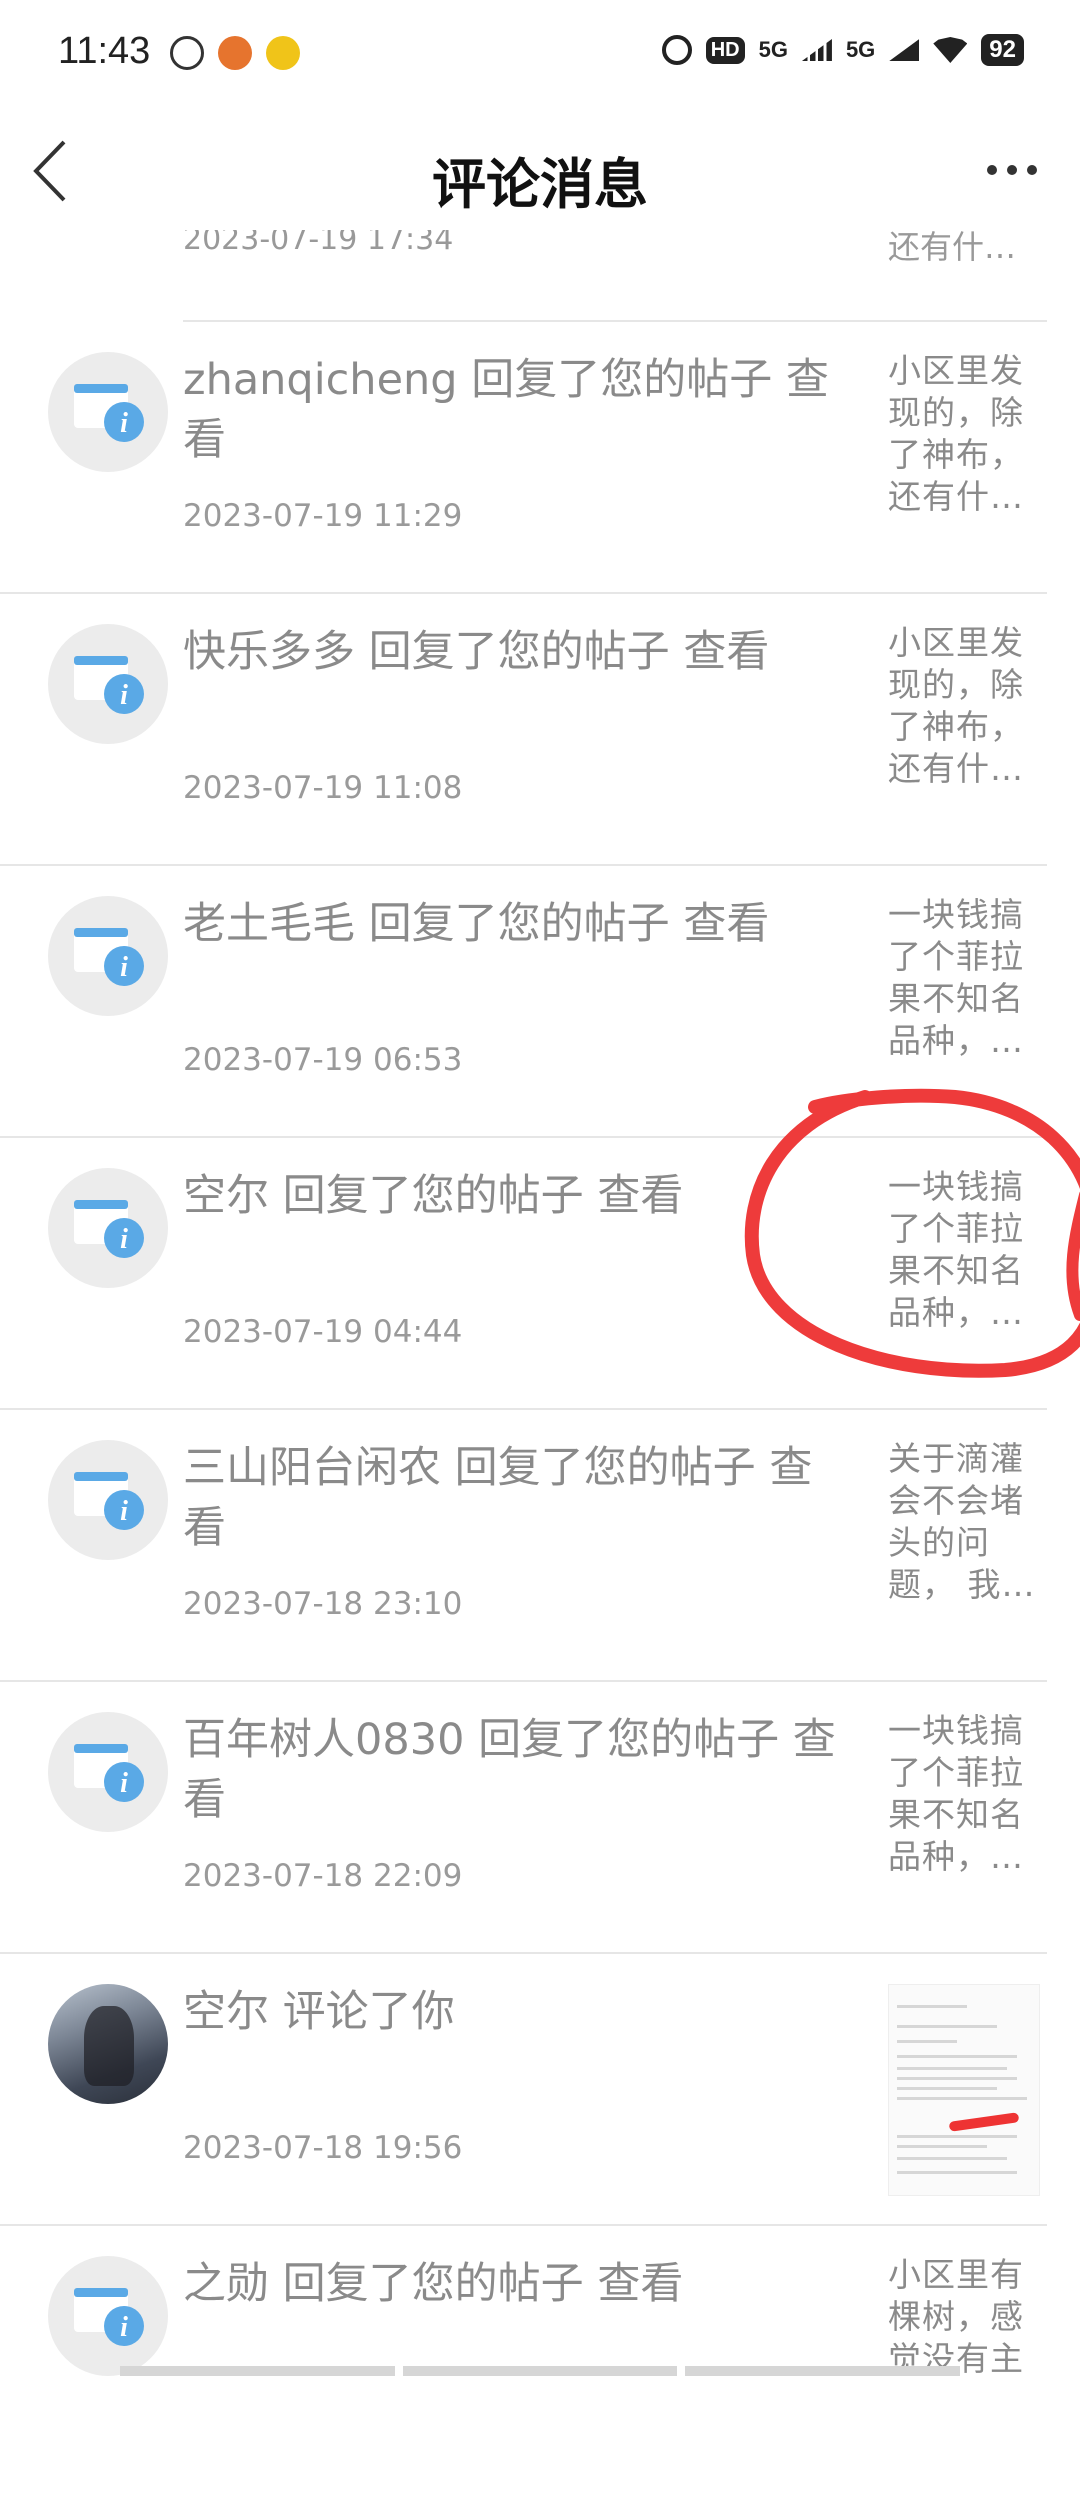 The image size is (1080, 2496). I want to click on sender-name: zhanqicheng, so click(320, 380).